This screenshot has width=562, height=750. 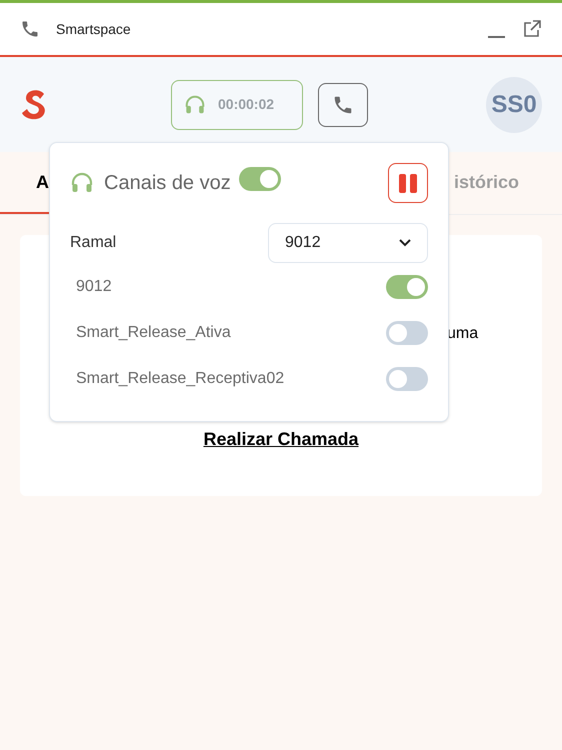 What do you see at coordinates (93, 29) in the screenshot?
I see `window-title: Smartspace` at bounding box center [93, 29].